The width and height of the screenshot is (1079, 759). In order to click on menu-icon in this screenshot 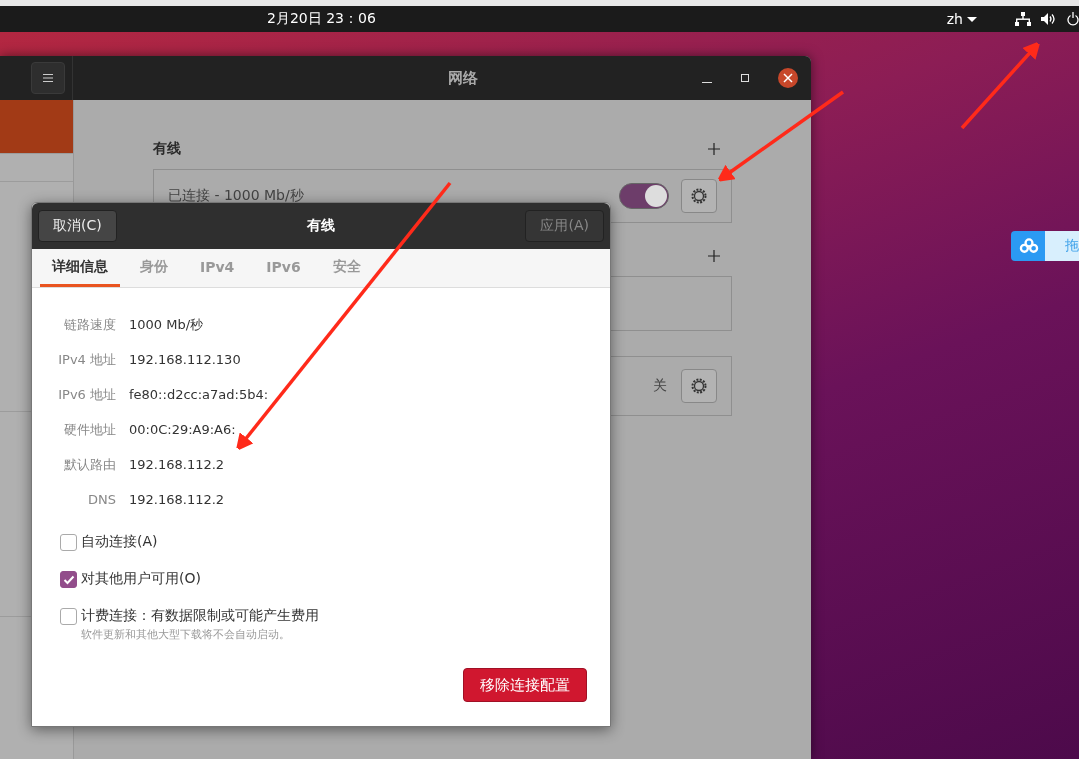, I will do `click(48, 78)`.